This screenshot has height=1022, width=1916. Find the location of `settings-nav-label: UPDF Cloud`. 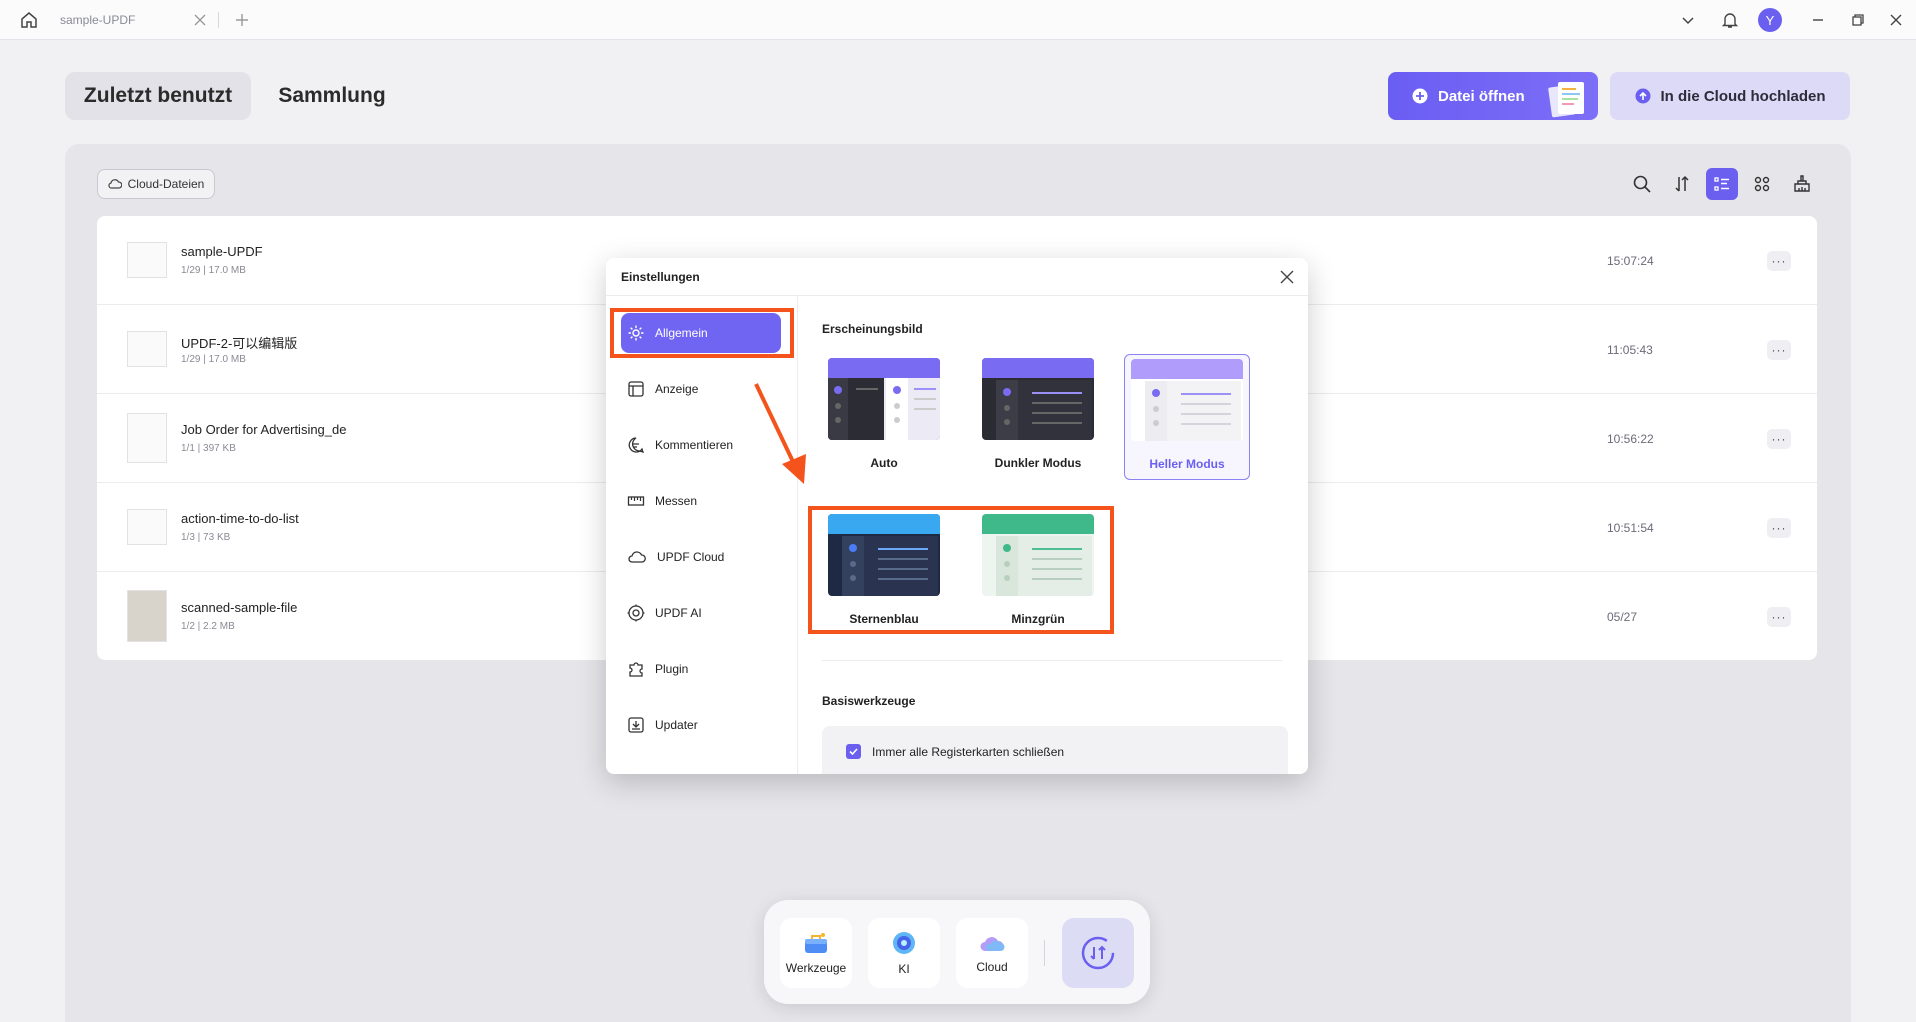

settings-nav-label: UPDF Cloud is located at coordinates (691, 557).